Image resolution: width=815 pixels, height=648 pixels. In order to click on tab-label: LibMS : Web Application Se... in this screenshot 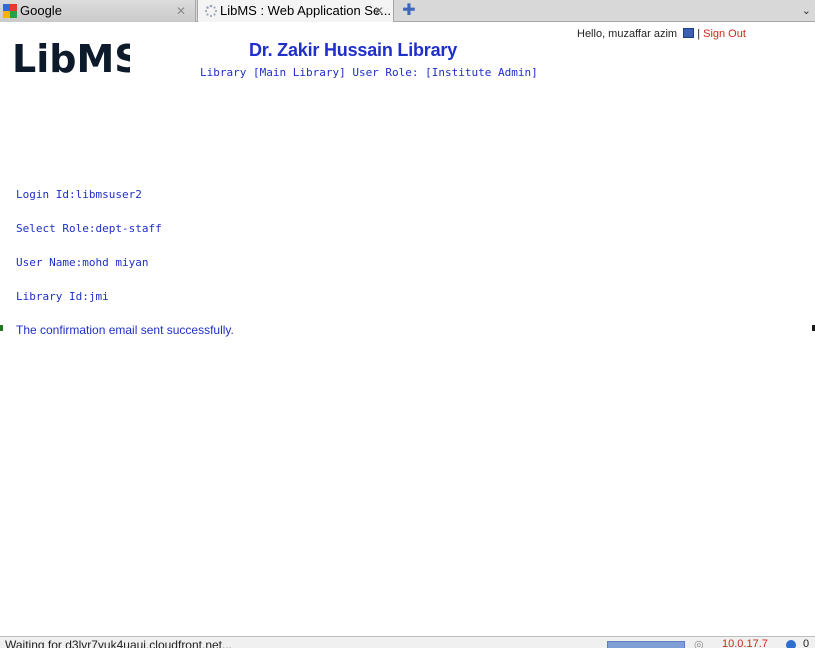, I will do `click(306, 10)`.